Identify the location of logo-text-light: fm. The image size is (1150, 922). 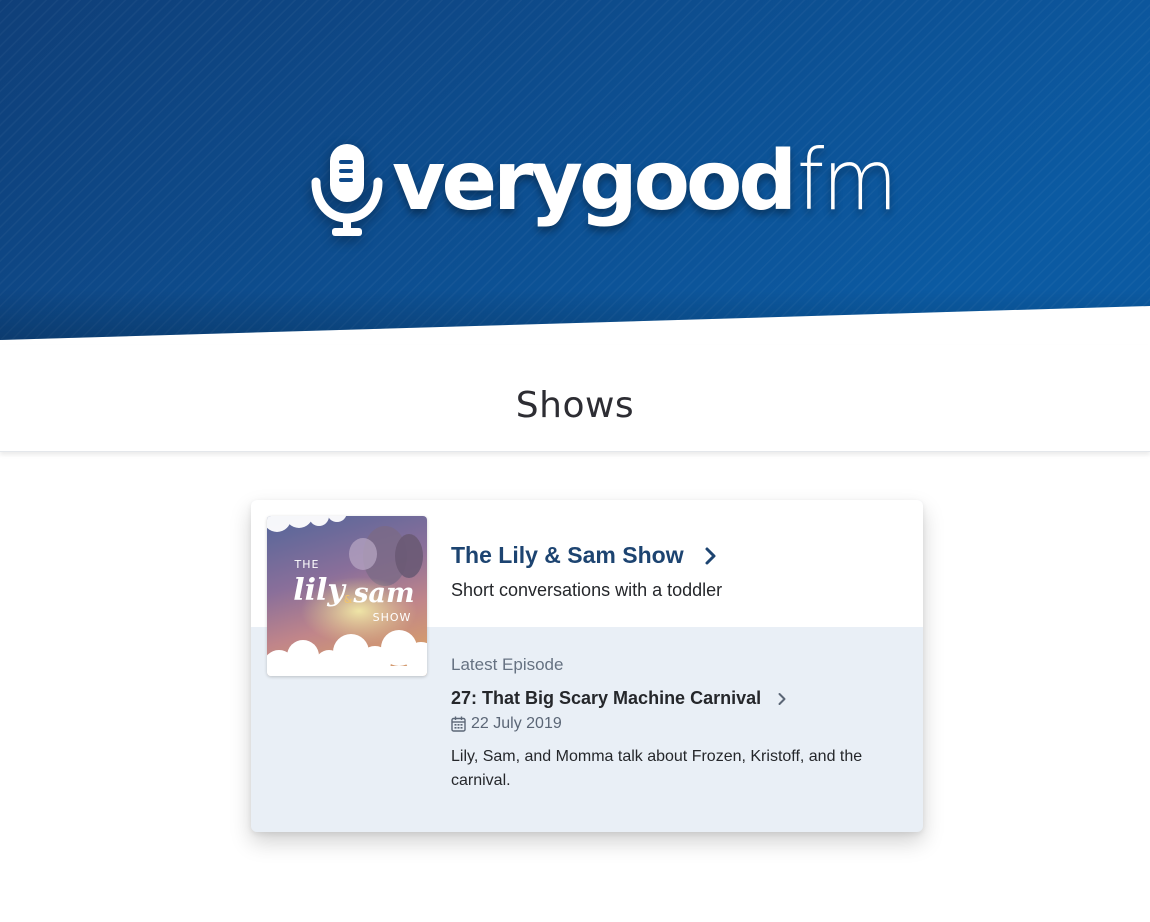
(847, 180).